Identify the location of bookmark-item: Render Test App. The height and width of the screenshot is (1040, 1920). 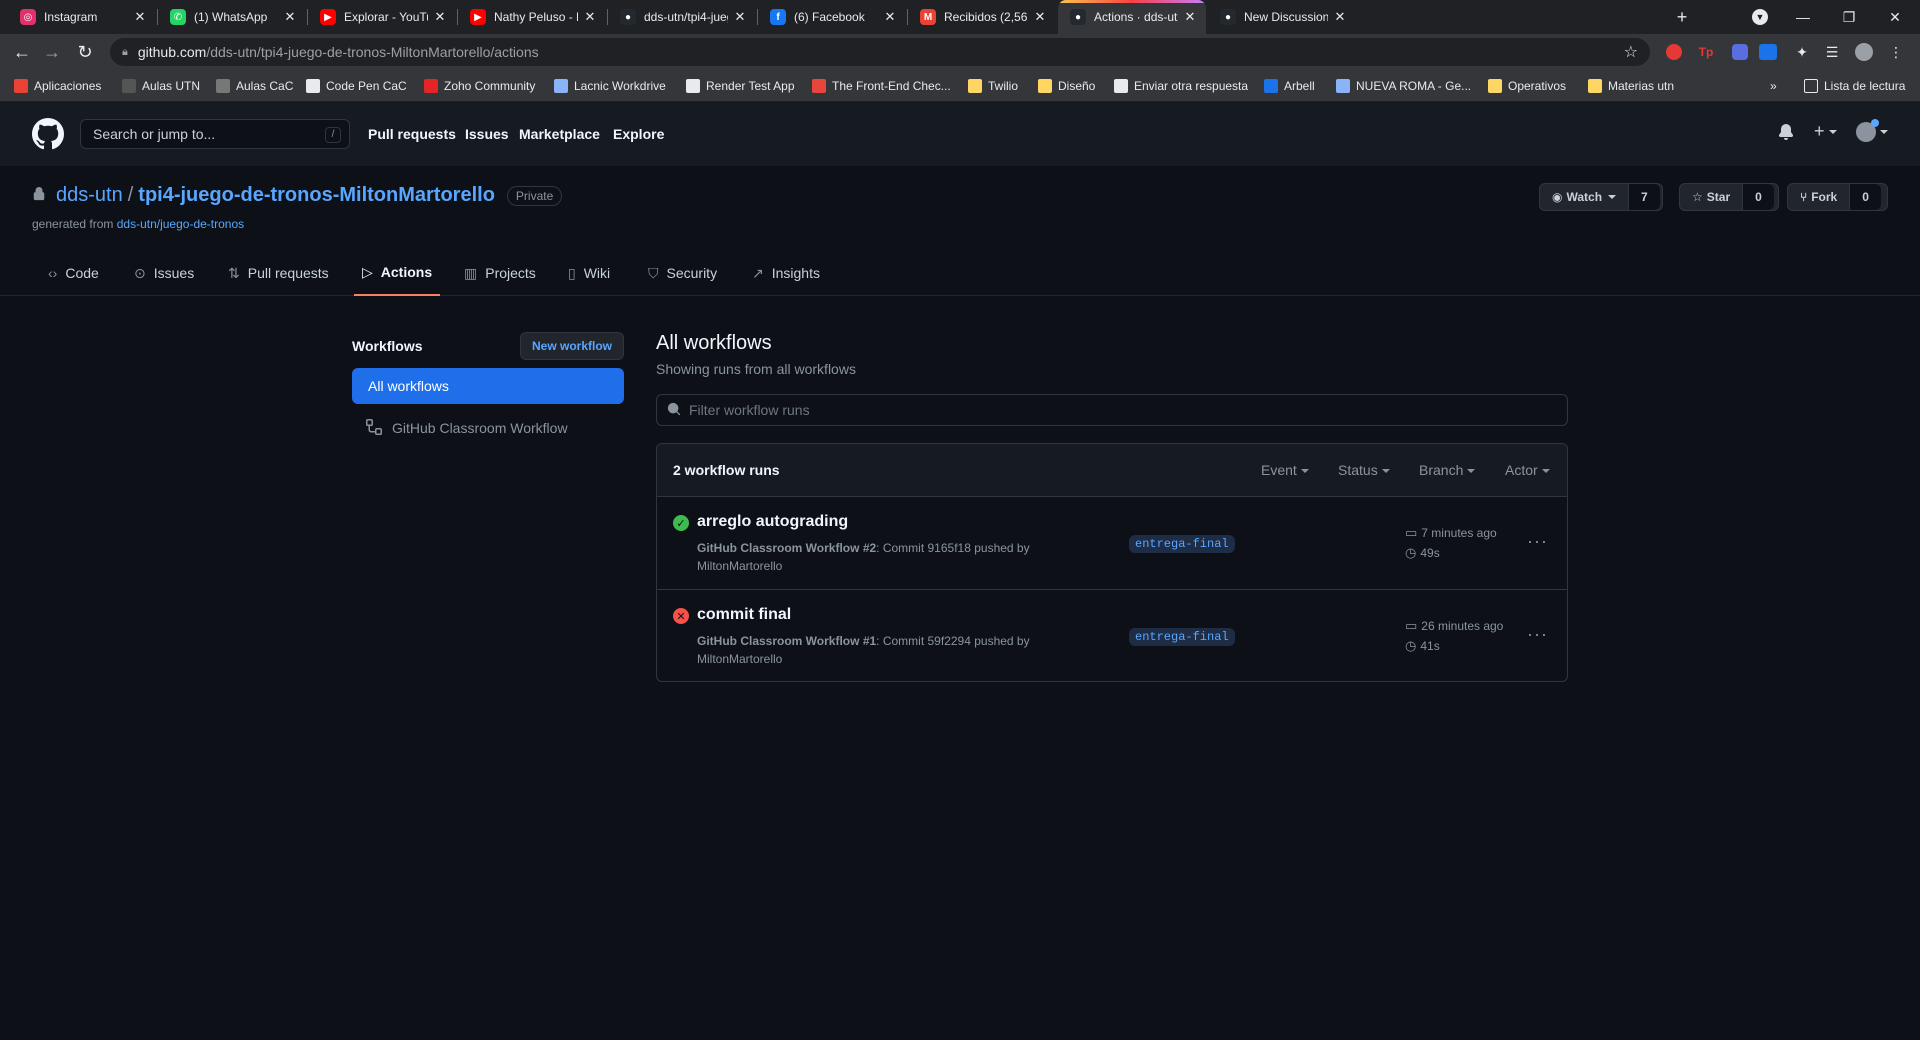
(740, 86).